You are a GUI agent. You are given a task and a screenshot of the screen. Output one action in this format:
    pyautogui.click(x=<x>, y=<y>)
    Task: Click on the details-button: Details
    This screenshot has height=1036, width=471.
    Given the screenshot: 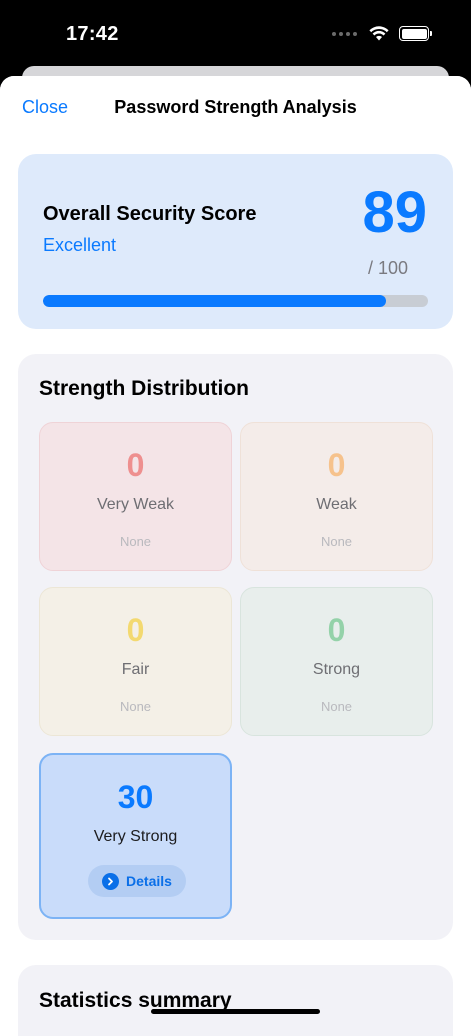 What is the action you would take?
    pyautogui.click(x=137, y=881)
    